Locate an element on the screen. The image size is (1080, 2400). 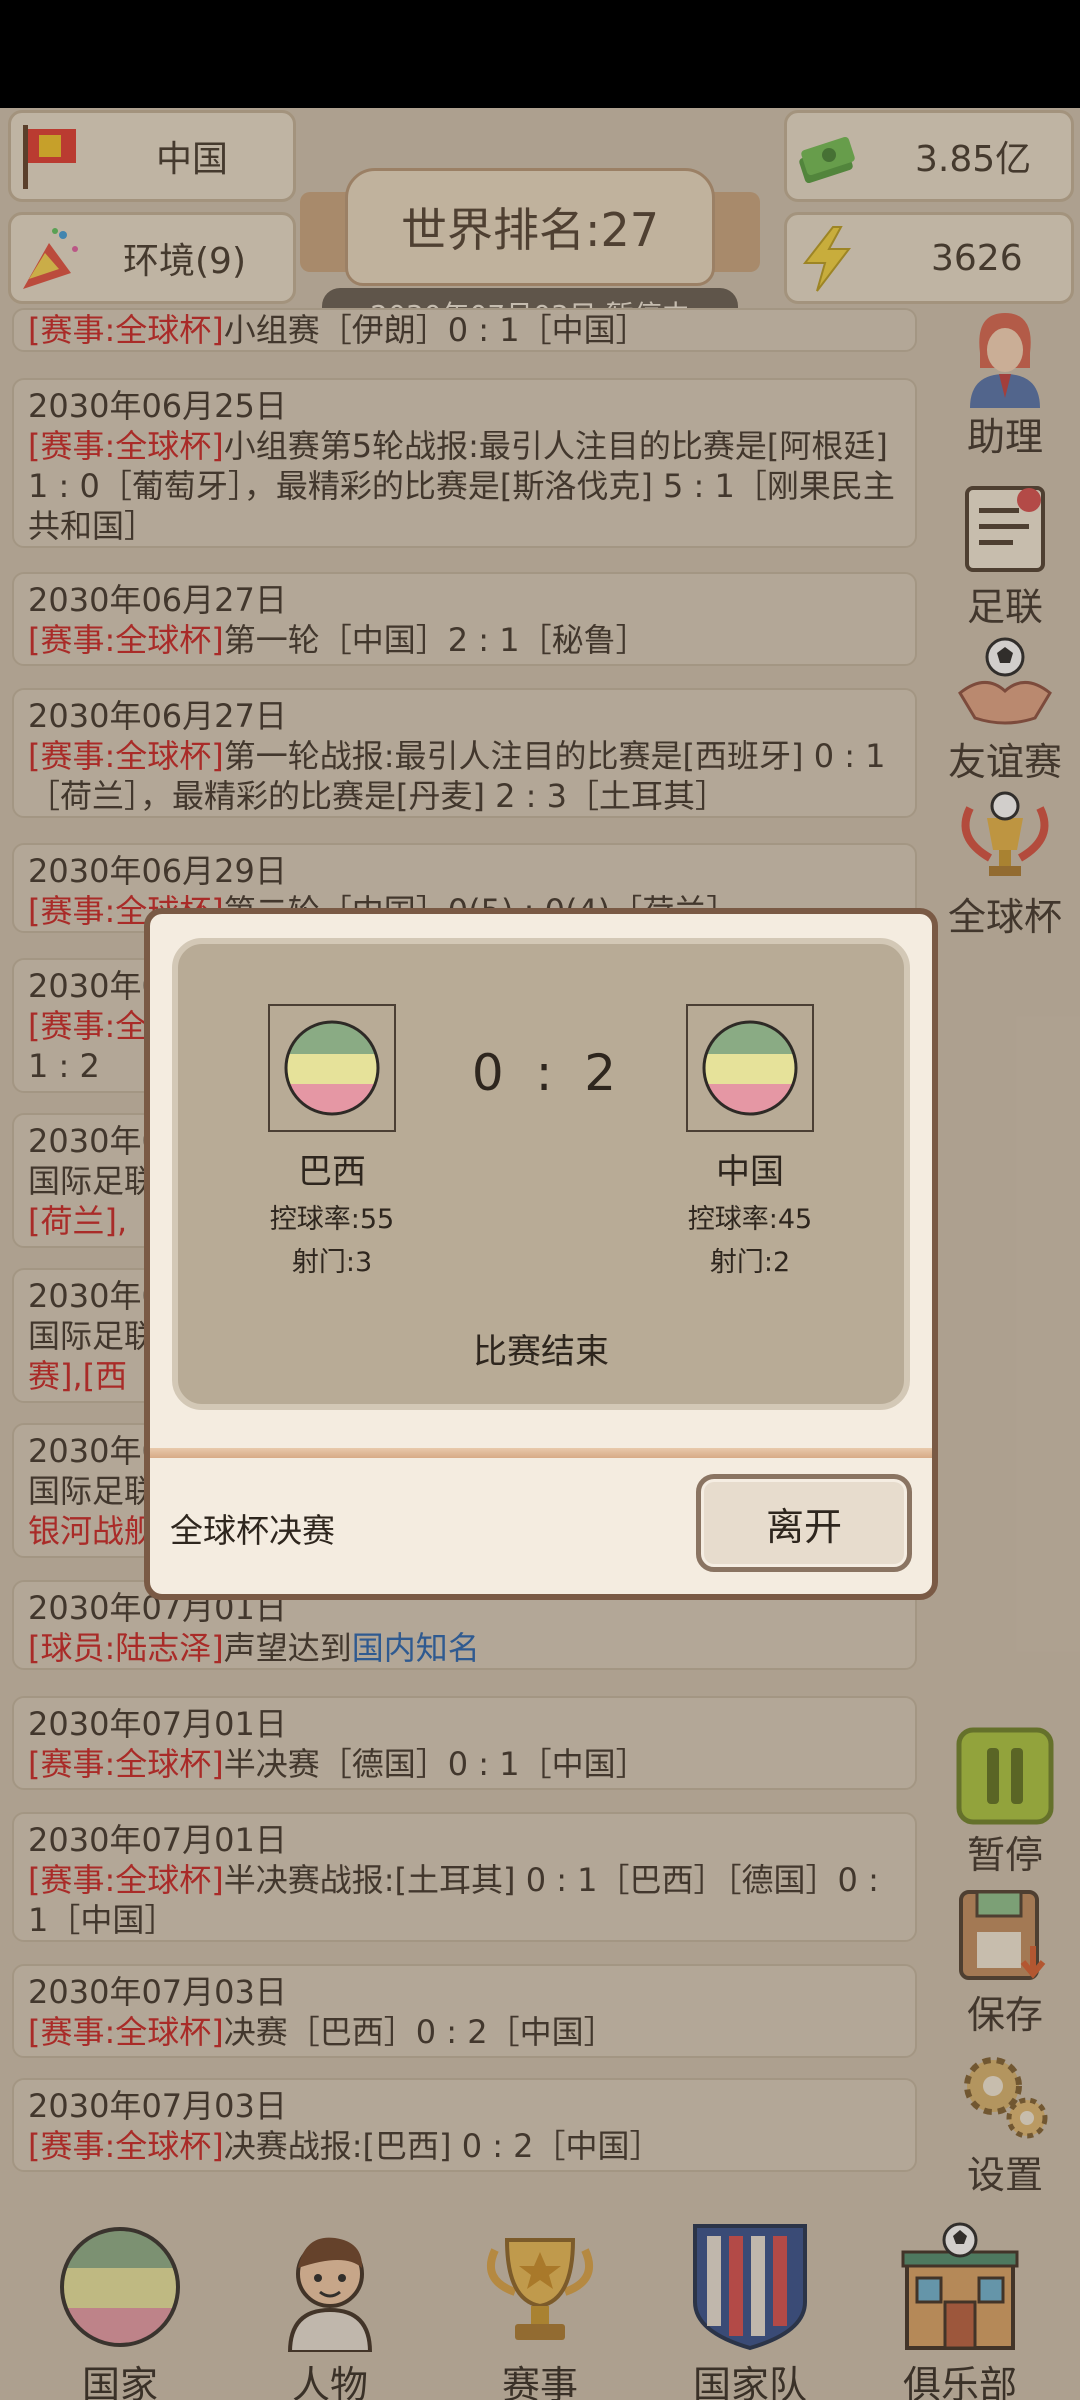
home-team-flag is located at coordinates (332, 1068).